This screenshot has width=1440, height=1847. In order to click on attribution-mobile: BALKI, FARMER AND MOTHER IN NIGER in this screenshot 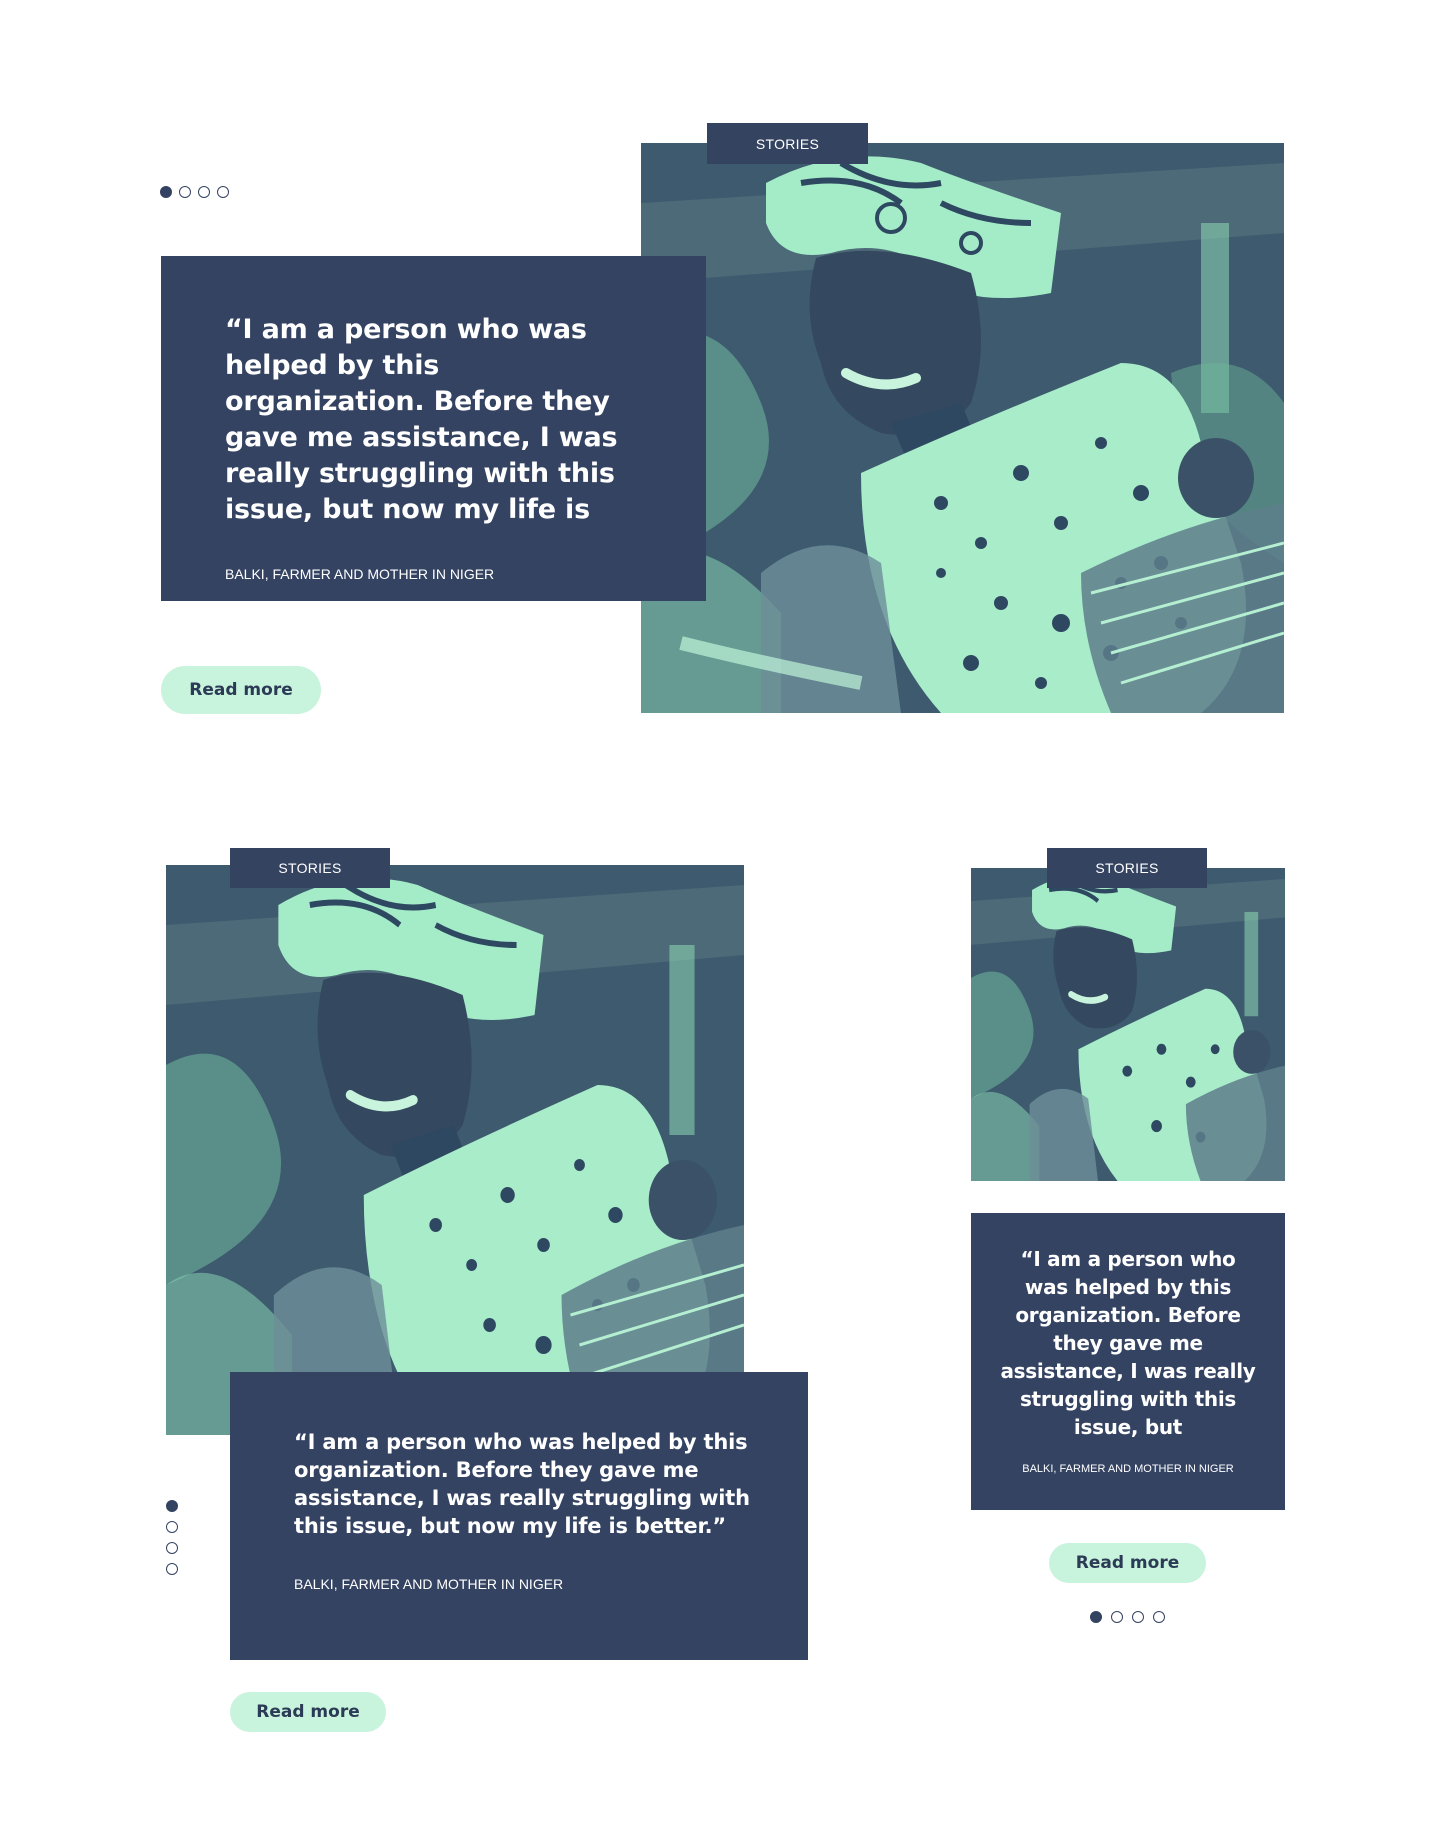, I will do `click(1128, 1469)`.